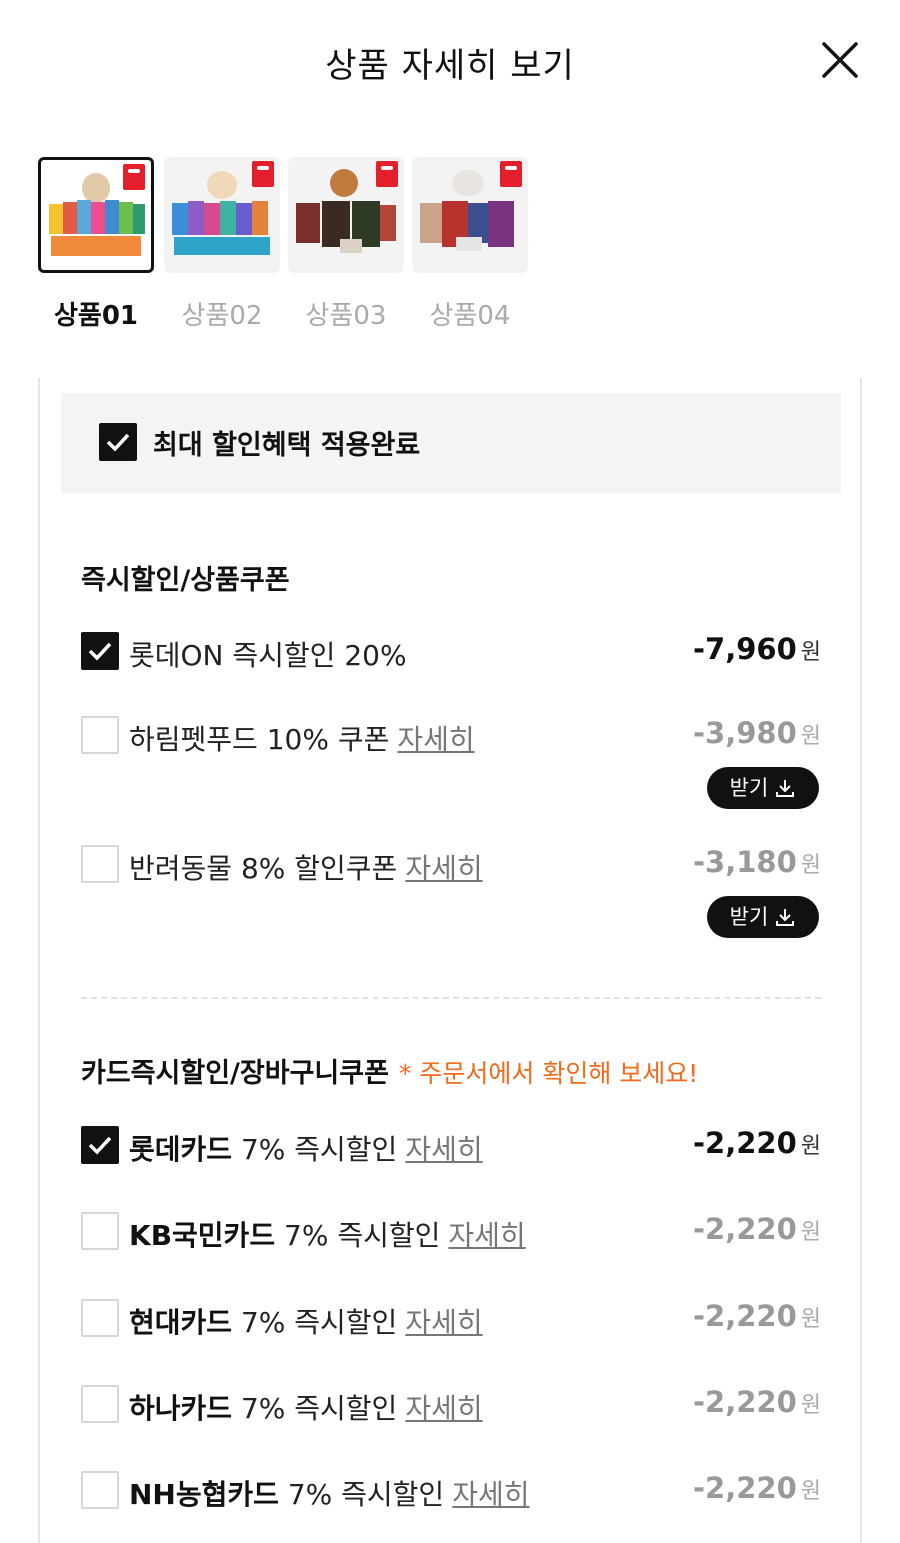  I want to click on coupon-label: 하림펫푸드 10% 쿠폰 자세히, so click(302, 738).